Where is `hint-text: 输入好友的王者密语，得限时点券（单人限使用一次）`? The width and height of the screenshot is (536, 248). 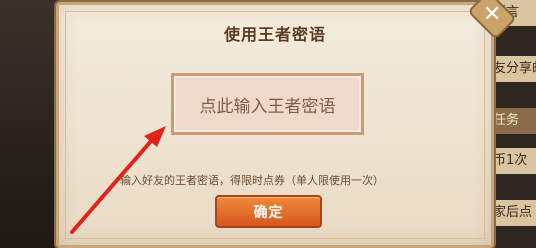 hint-text: 输入好友的王者密语，得限时点券（单人限使用一次） is located at coordinates (252, 180).